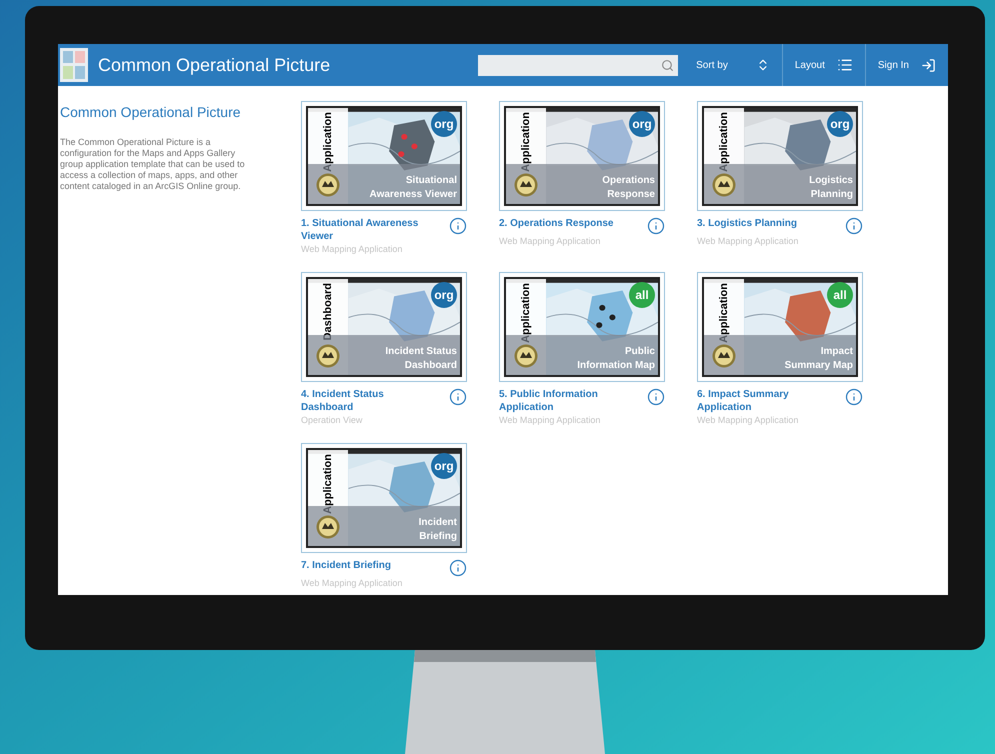 The image size is (995, 754). Describe the element at coordinates (430, 366) in the screenshot. I see `thumbnail-caption: Dashboard` at that location.